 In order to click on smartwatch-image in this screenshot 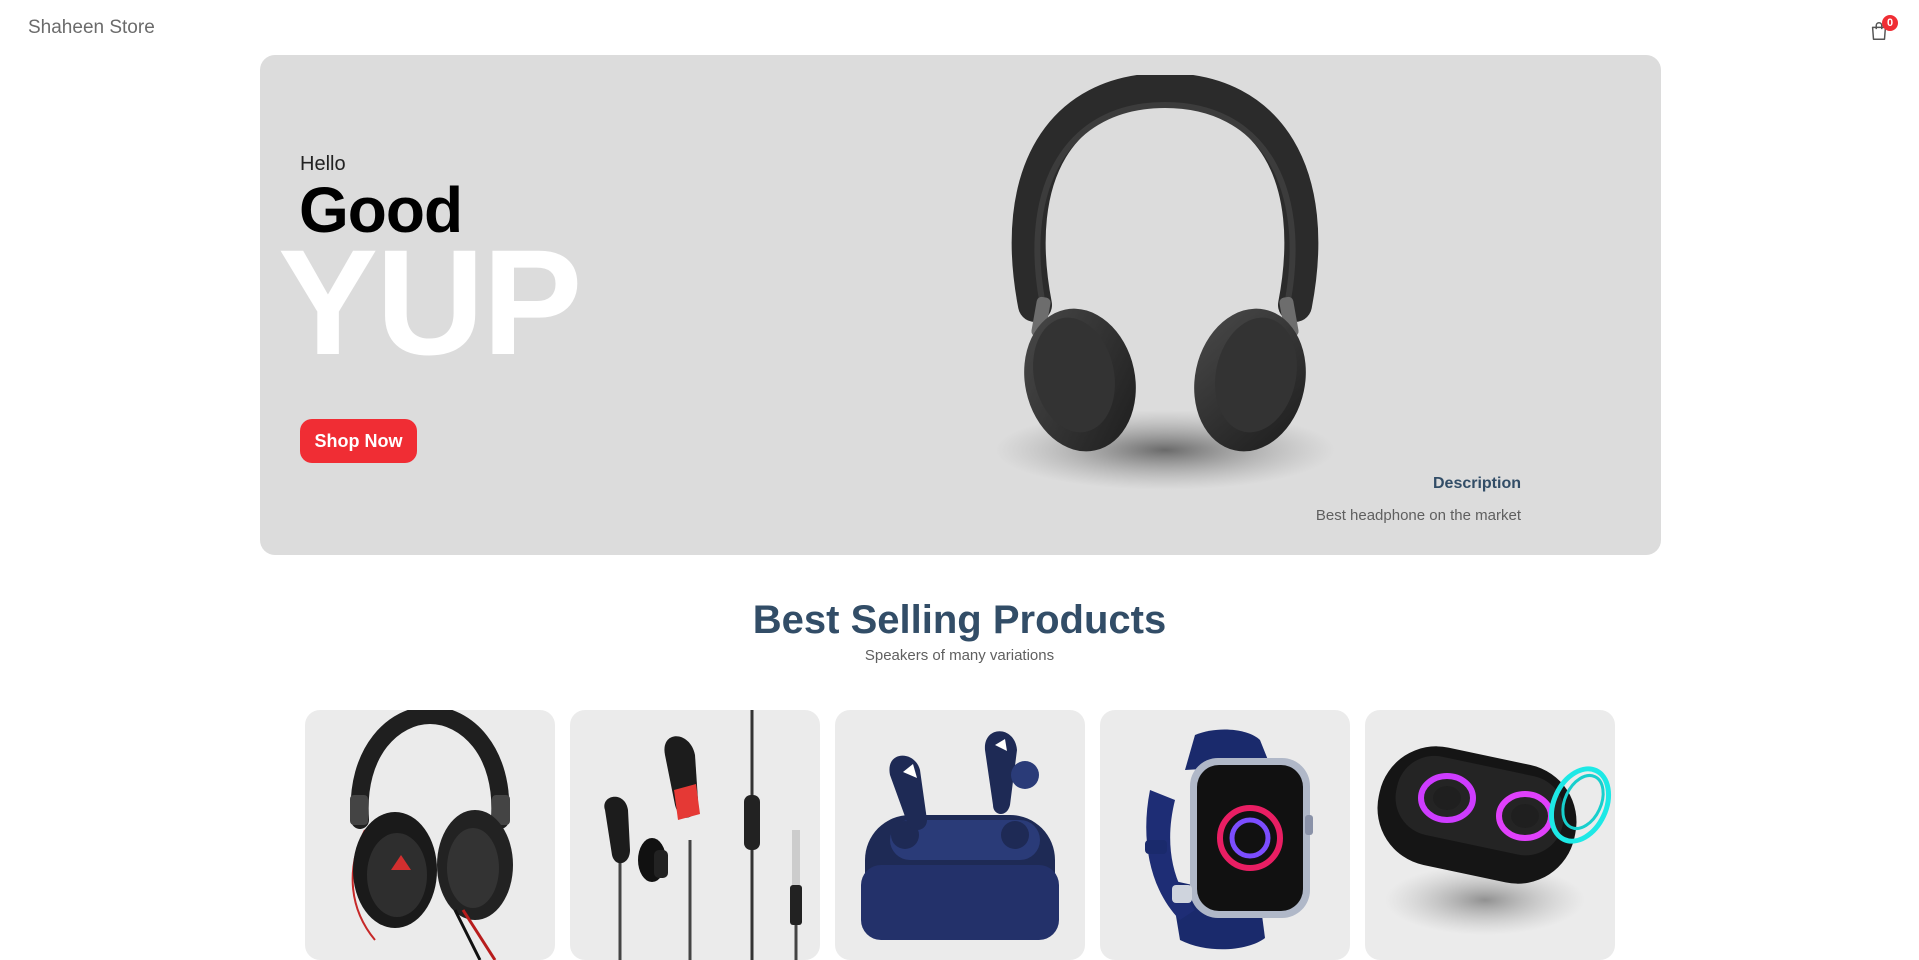, I will do `click(1229, 839)`.